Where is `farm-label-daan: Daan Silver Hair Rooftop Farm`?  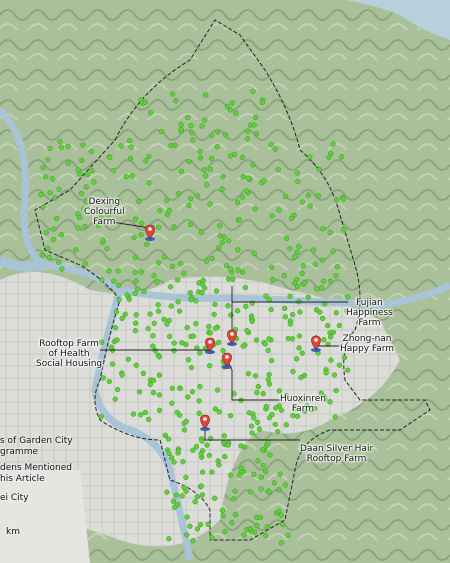
farm-label-daan: Daan Silver Hair Rooftop Farm is located at coordinates (336, 454).